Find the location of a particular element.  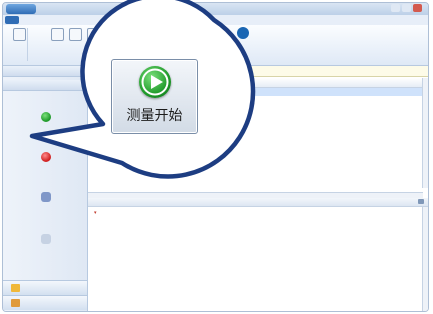

play-icon is located at coordinates (155, 82).